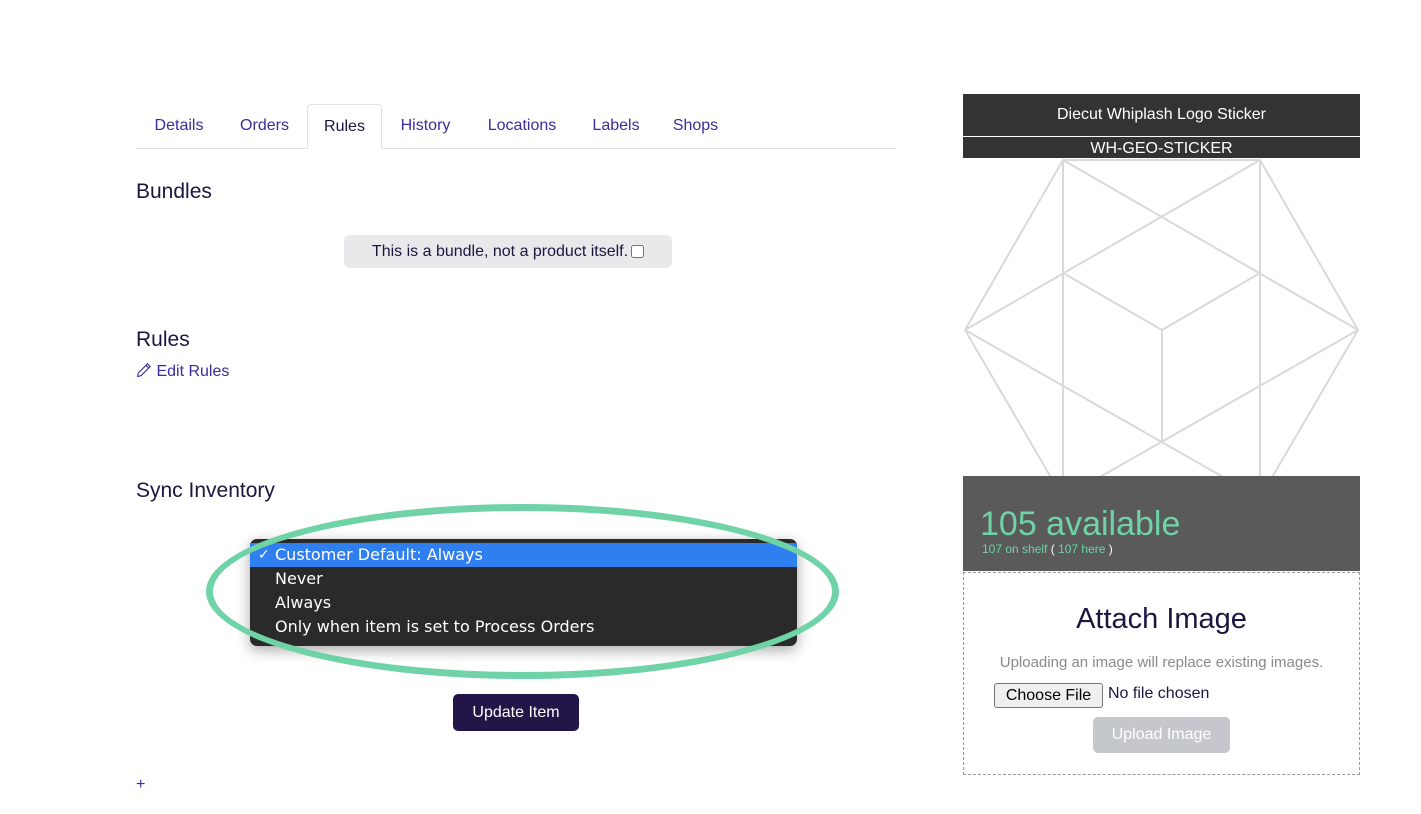 The image size is (1421, 814). Describe the element at coordinates (425, 126) in the screenshot. I see `tab-history: History` at that location.